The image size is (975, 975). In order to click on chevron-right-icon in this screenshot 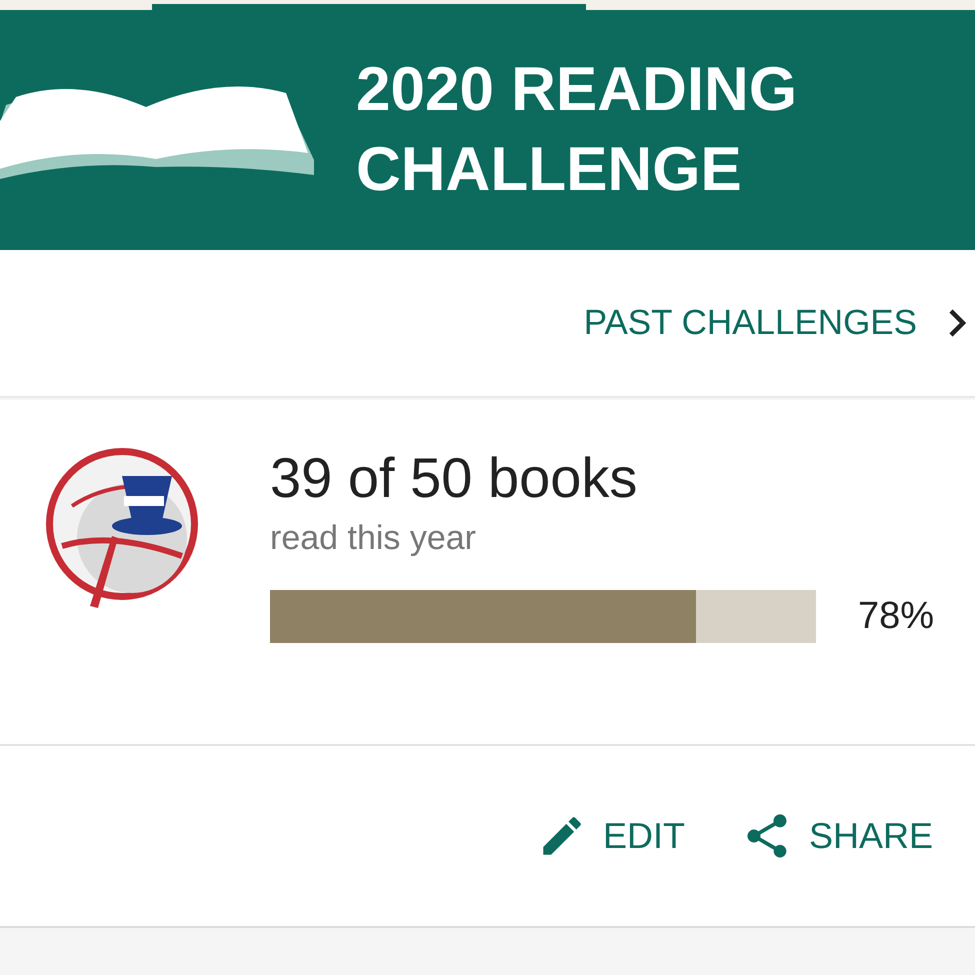, I will do `click(957, 323)`.